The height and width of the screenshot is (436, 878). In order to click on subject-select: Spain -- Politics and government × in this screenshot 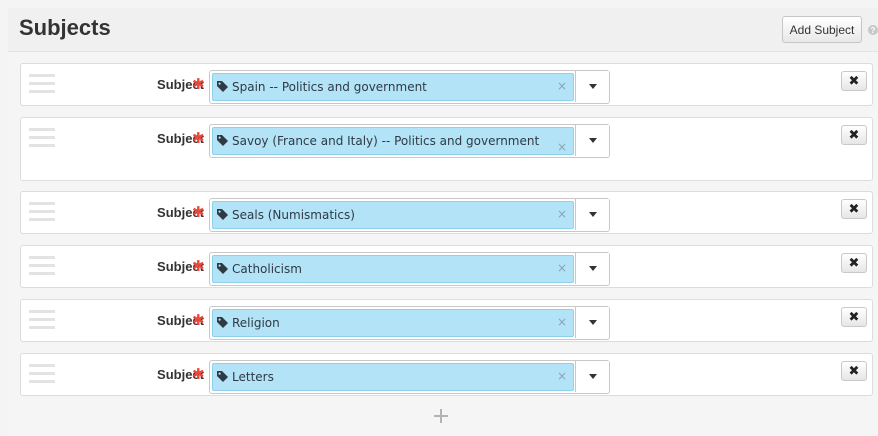, I will do `click(409, 87)`.